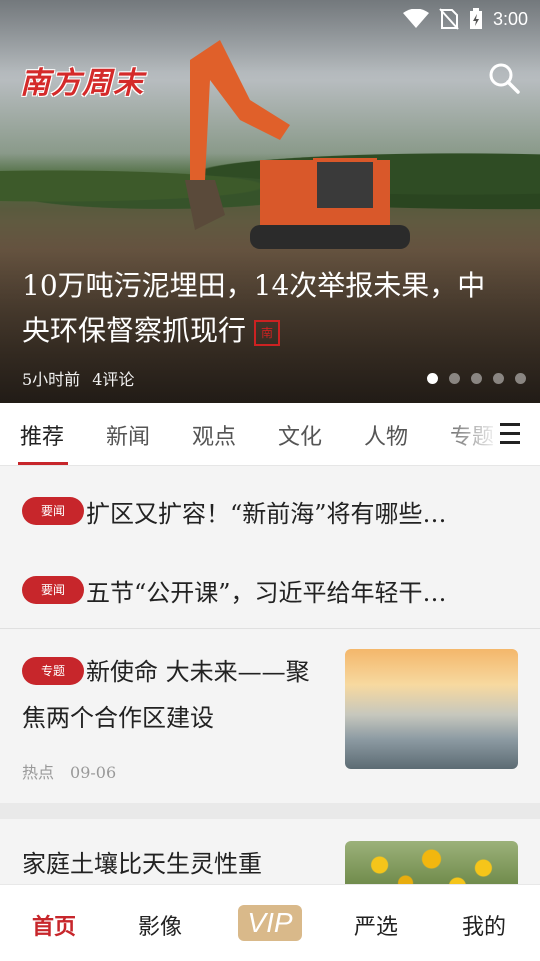 This screenshot has width=540, height=961. What do you see at coordinates (134, 330) in the screenshot?
I see `hero-title-line2: 央环保督察抓现行` at bounding box center [134, 330].